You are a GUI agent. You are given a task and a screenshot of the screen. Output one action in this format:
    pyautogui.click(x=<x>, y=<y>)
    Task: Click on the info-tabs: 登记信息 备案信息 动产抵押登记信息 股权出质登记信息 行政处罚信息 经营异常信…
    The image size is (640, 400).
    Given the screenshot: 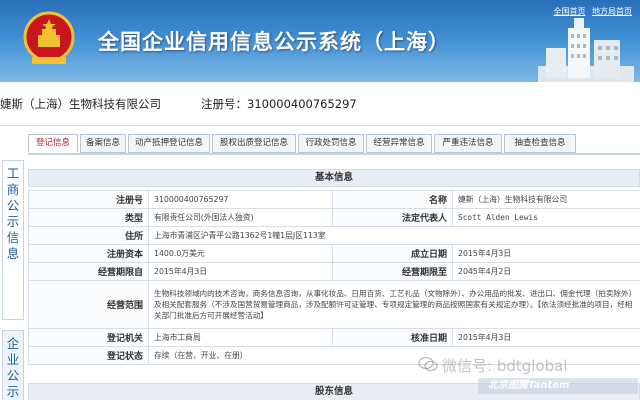 What is the action you would take?
    pyautogui.click(x=334, y=144)
    